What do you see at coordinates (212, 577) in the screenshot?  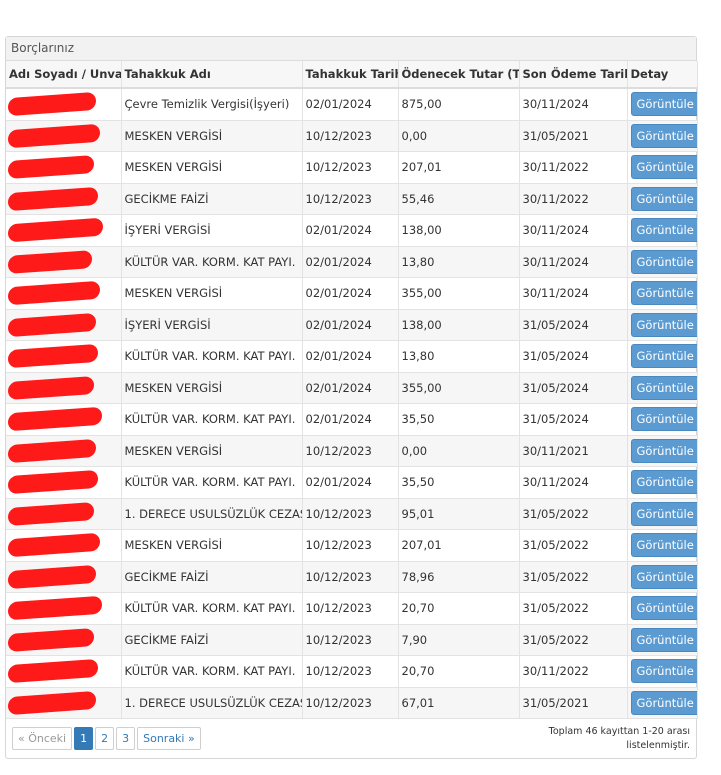 I see `accrual-name: GECİKME FAİZİ` at bounding box center [212, 577].